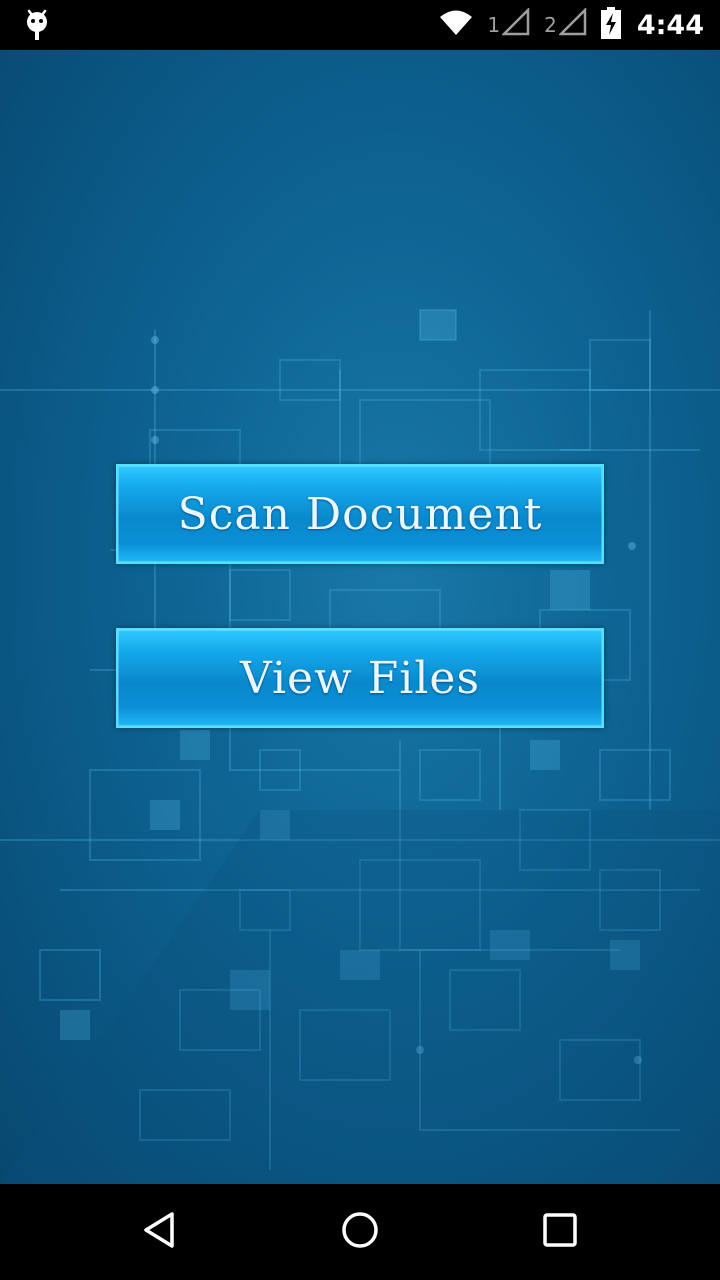  I want to click on sim1-signal: 1, so click(508, 23).